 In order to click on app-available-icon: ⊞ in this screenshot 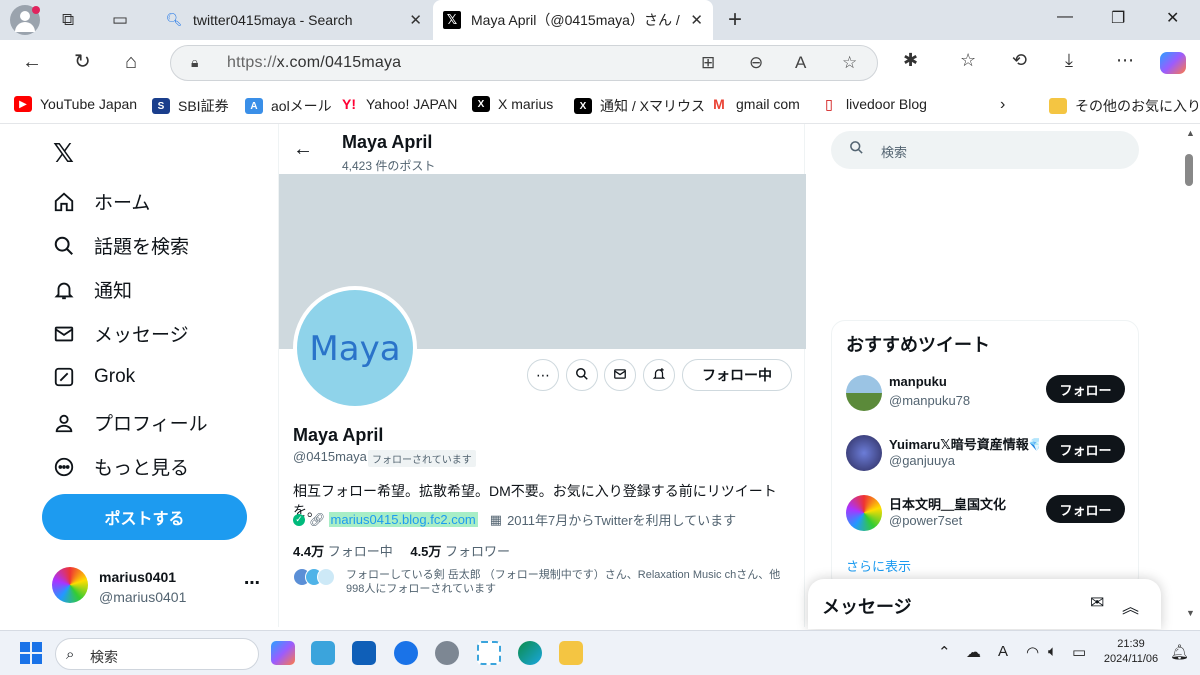, I will do `click(708, 63)`.